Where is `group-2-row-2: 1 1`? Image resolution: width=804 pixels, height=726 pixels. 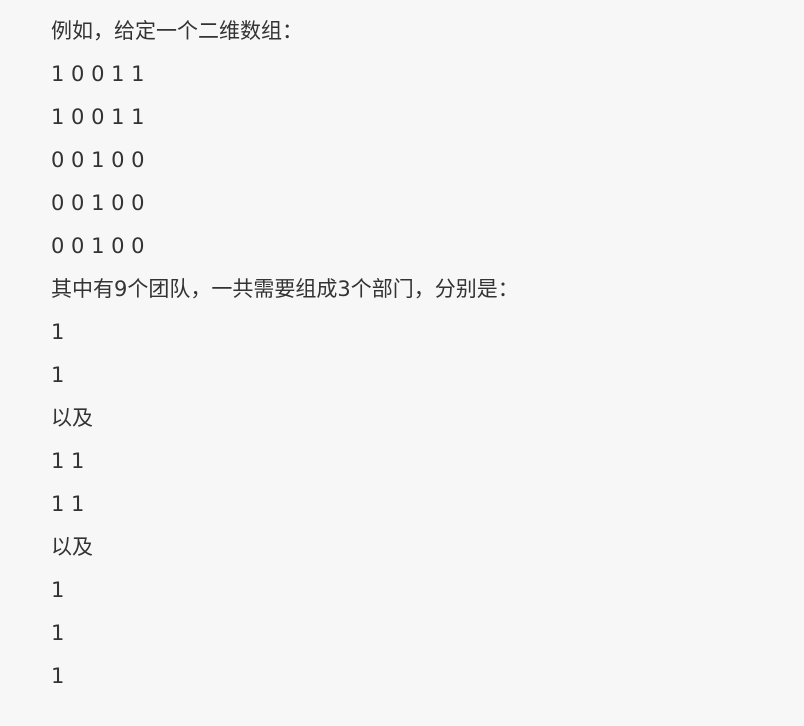 group-2-row-2: 1 1 is located at coordinates (68, 504).